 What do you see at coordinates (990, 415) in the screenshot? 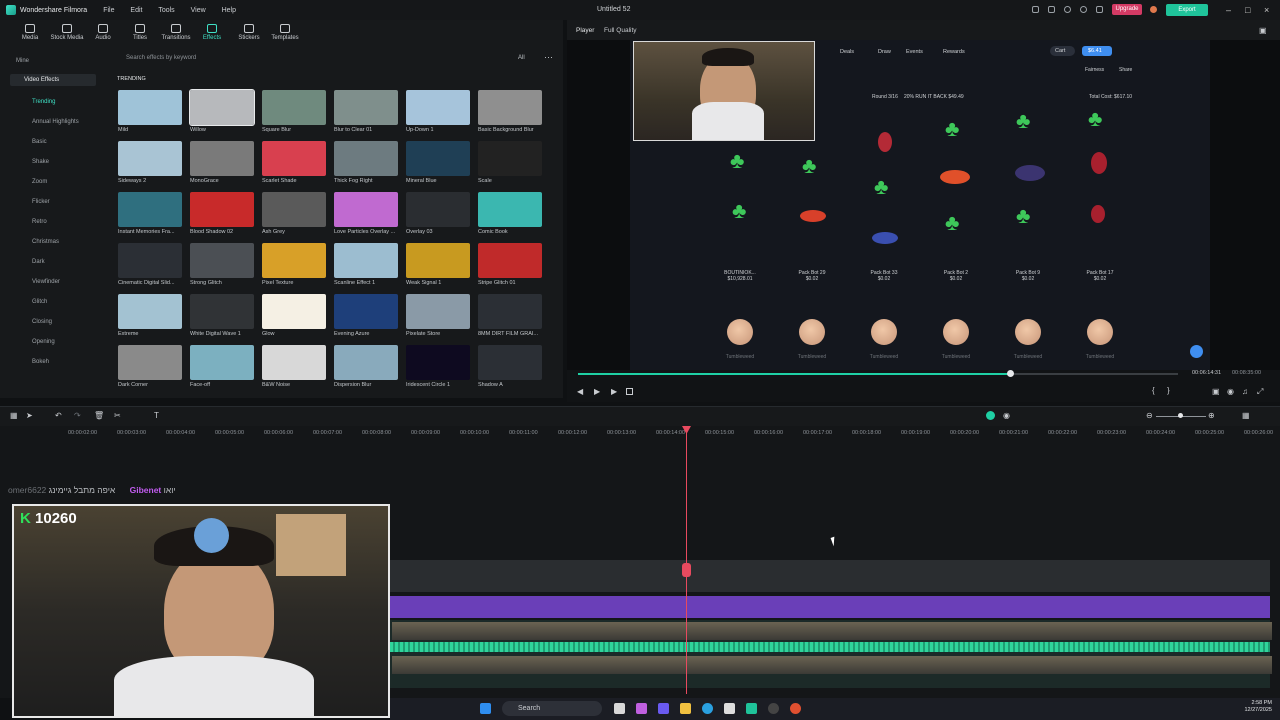
I see `render-icon` at bounding box center [990, 415].